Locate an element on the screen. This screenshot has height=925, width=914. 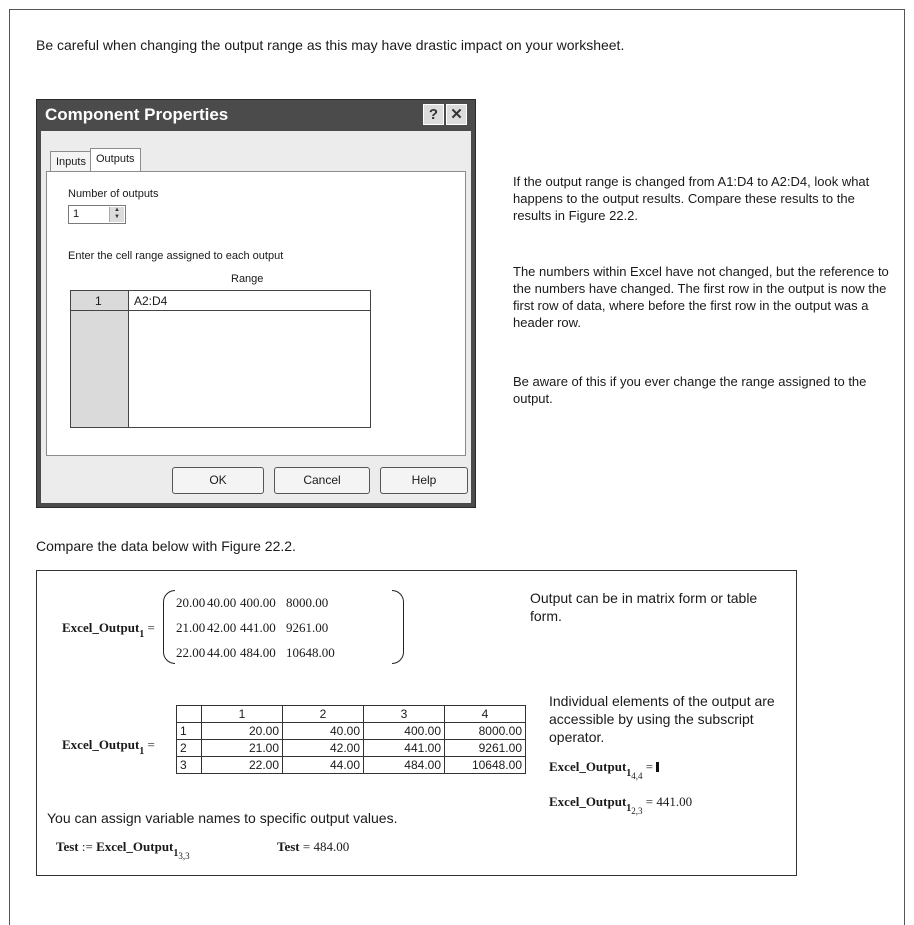
table-corner-cell is located at coordinates (189, 714).